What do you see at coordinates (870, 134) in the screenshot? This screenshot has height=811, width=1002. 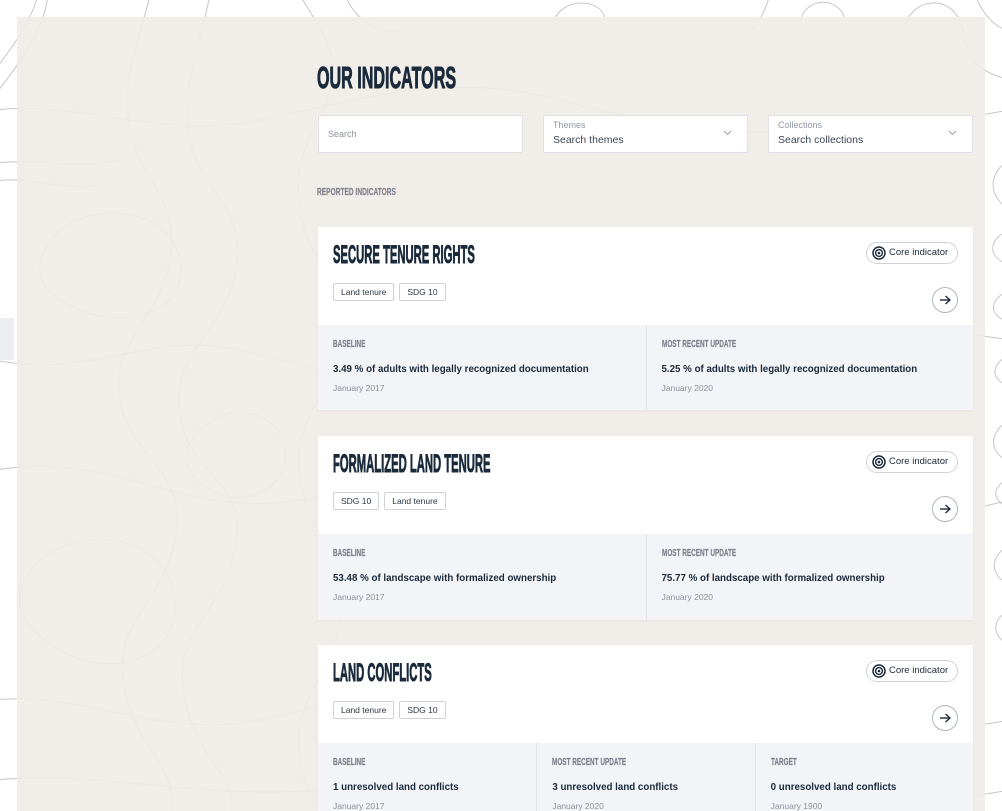 I see `collections-select: Collections Search collections` at bounding box center [870, 134].